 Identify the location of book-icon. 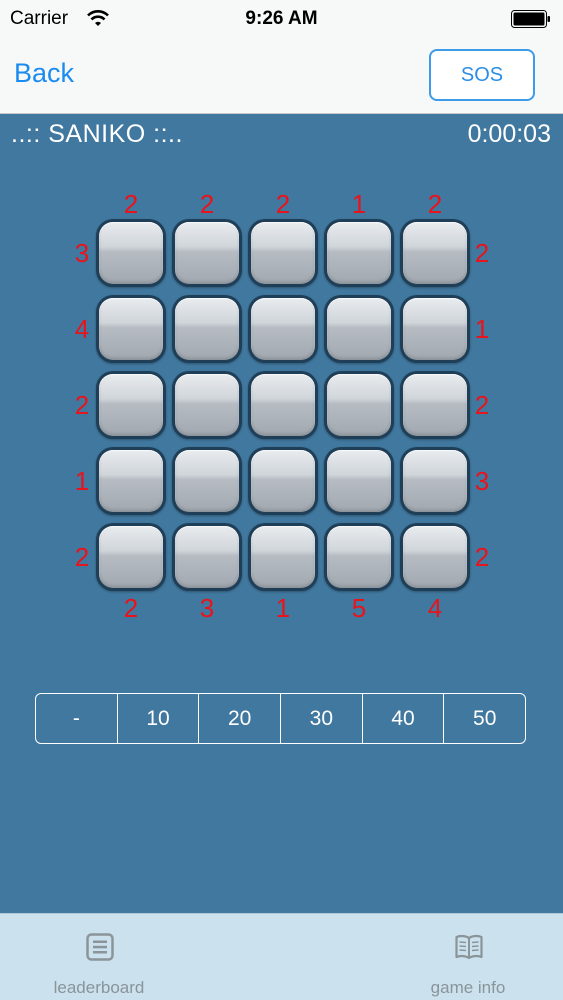
(469, 947).